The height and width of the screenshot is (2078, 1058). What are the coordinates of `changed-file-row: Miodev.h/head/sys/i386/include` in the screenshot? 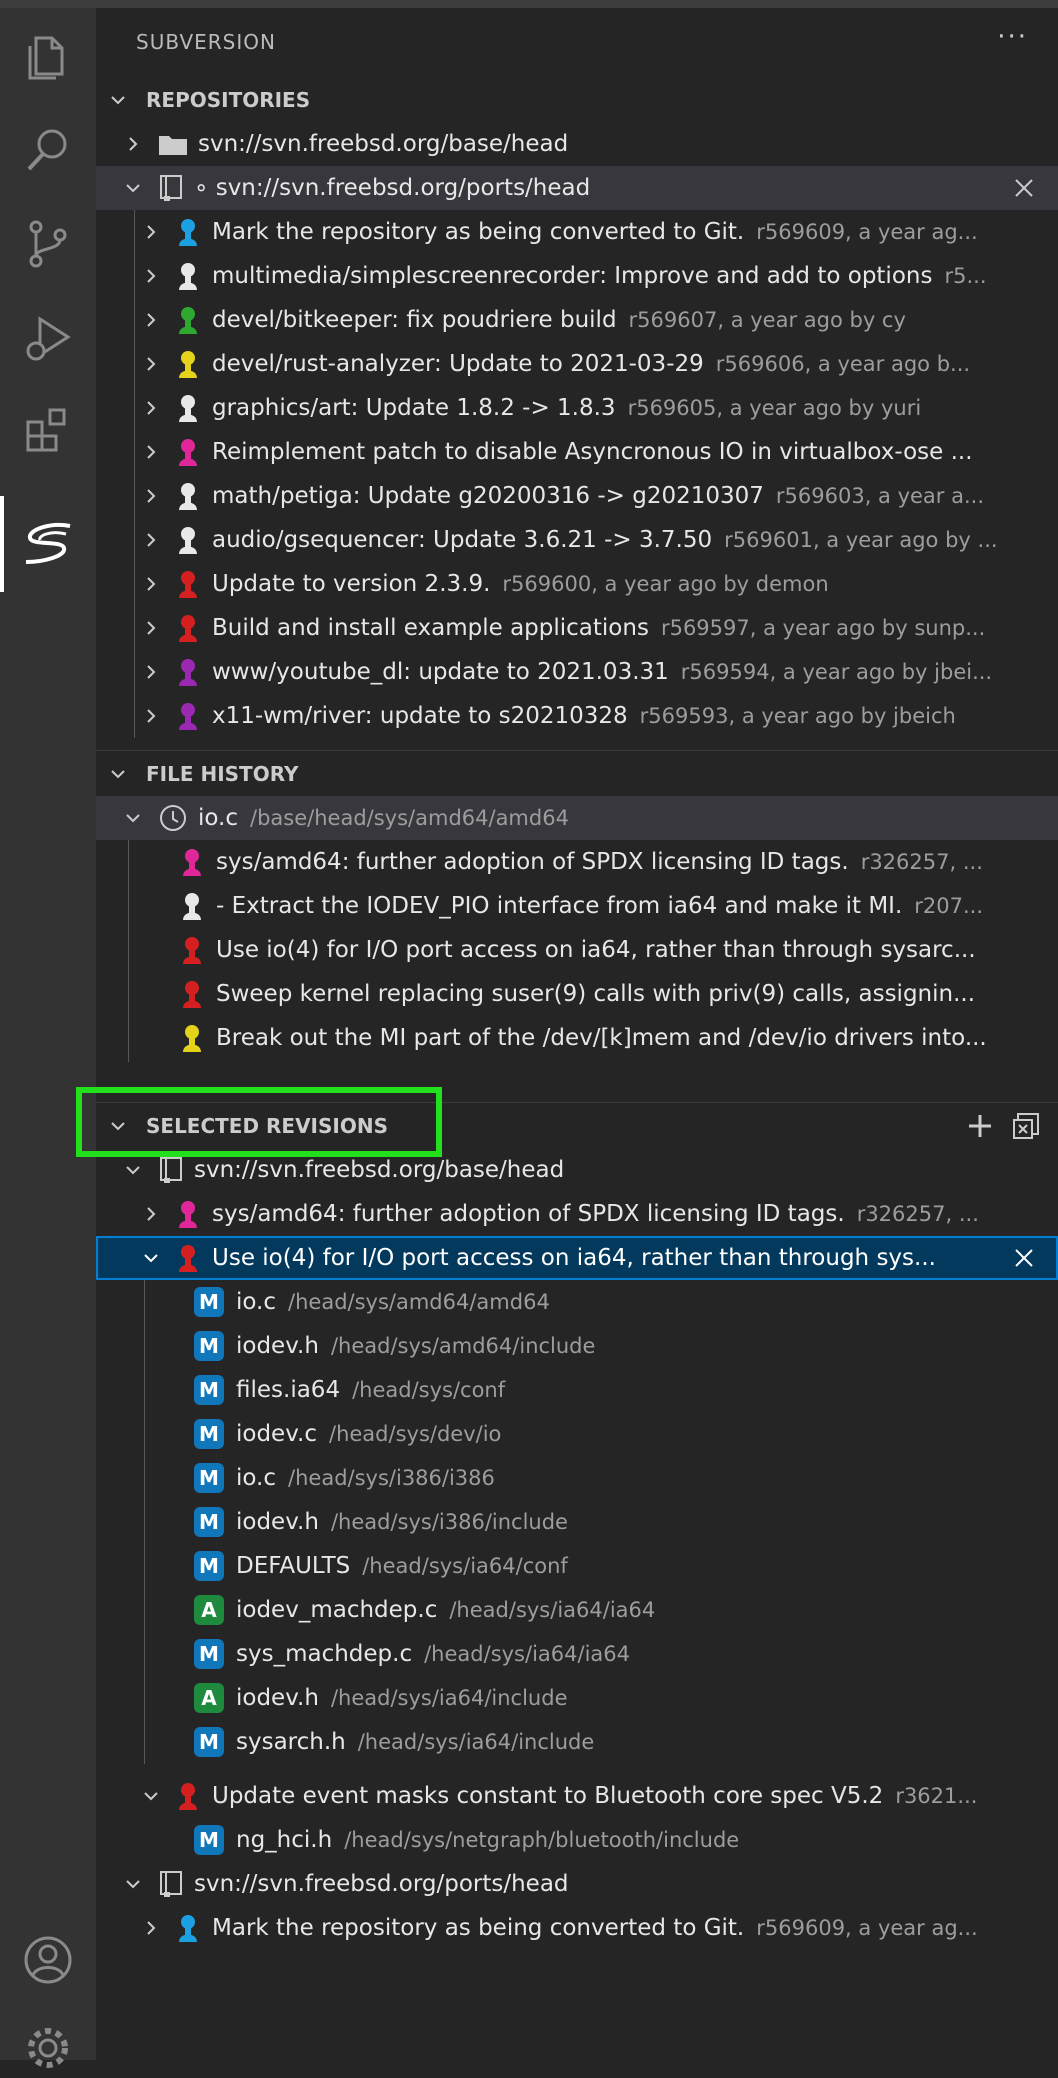 It's located at (577, 1522).